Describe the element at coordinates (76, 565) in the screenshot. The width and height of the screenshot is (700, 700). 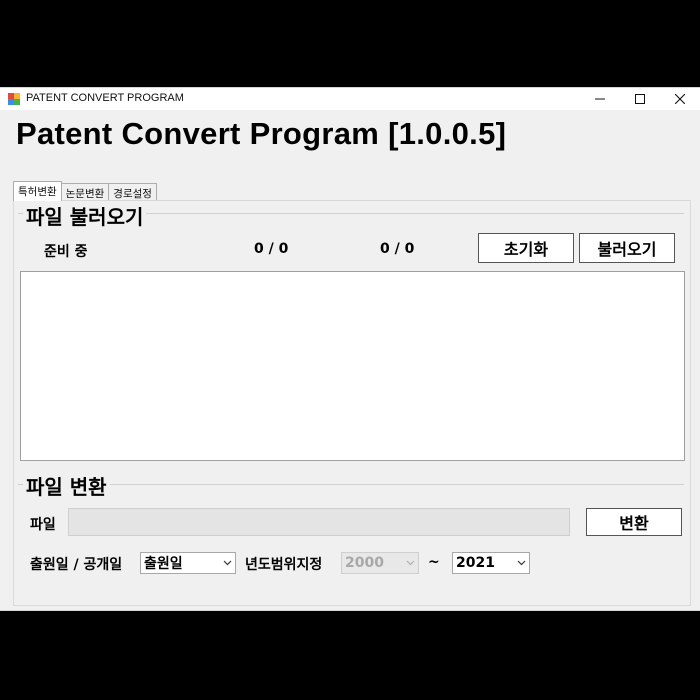
I see `date-type-label: 출원일 / 공개일` at that location.